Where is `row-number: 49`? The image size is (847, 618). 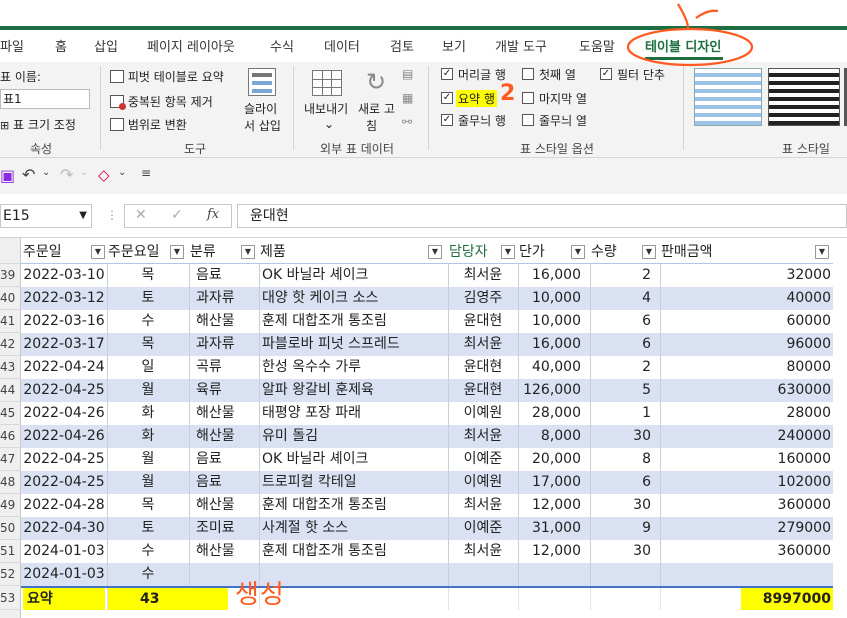 row-number: 49 is located at coordinates (10, 505).